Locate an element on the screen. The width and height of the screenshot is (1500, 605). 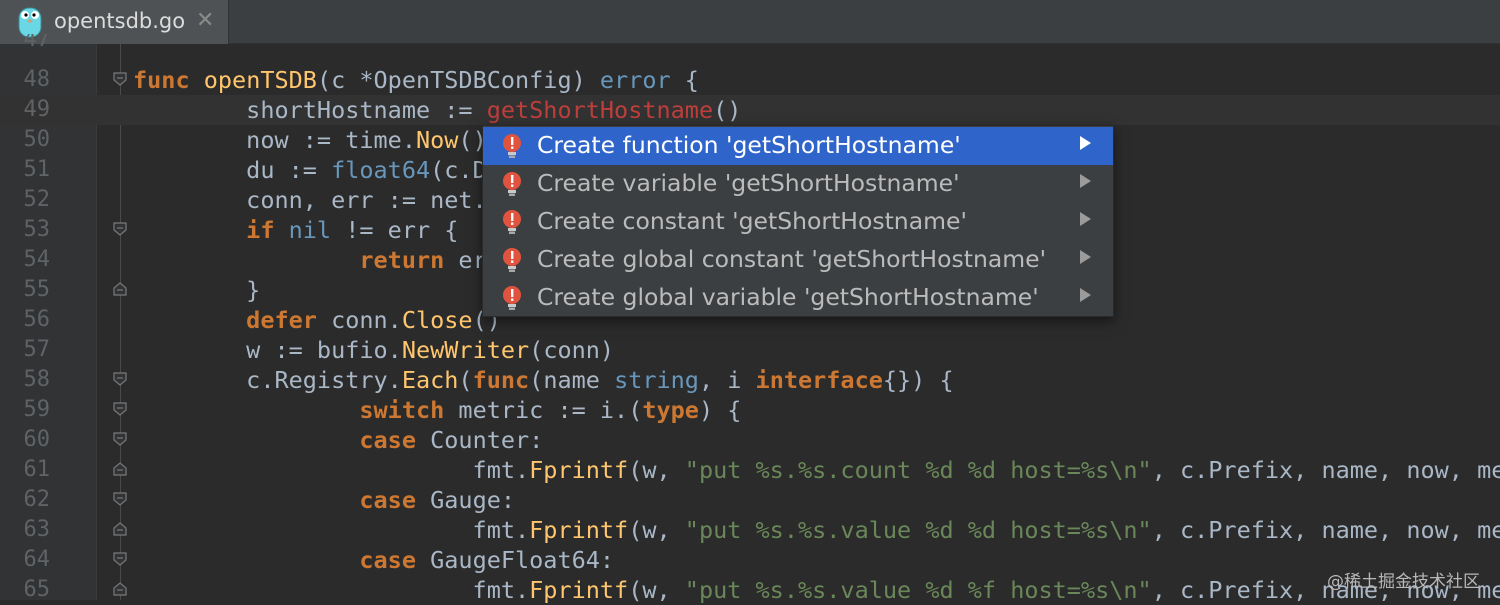
token: {}) { is located at coordinates (918, 380).